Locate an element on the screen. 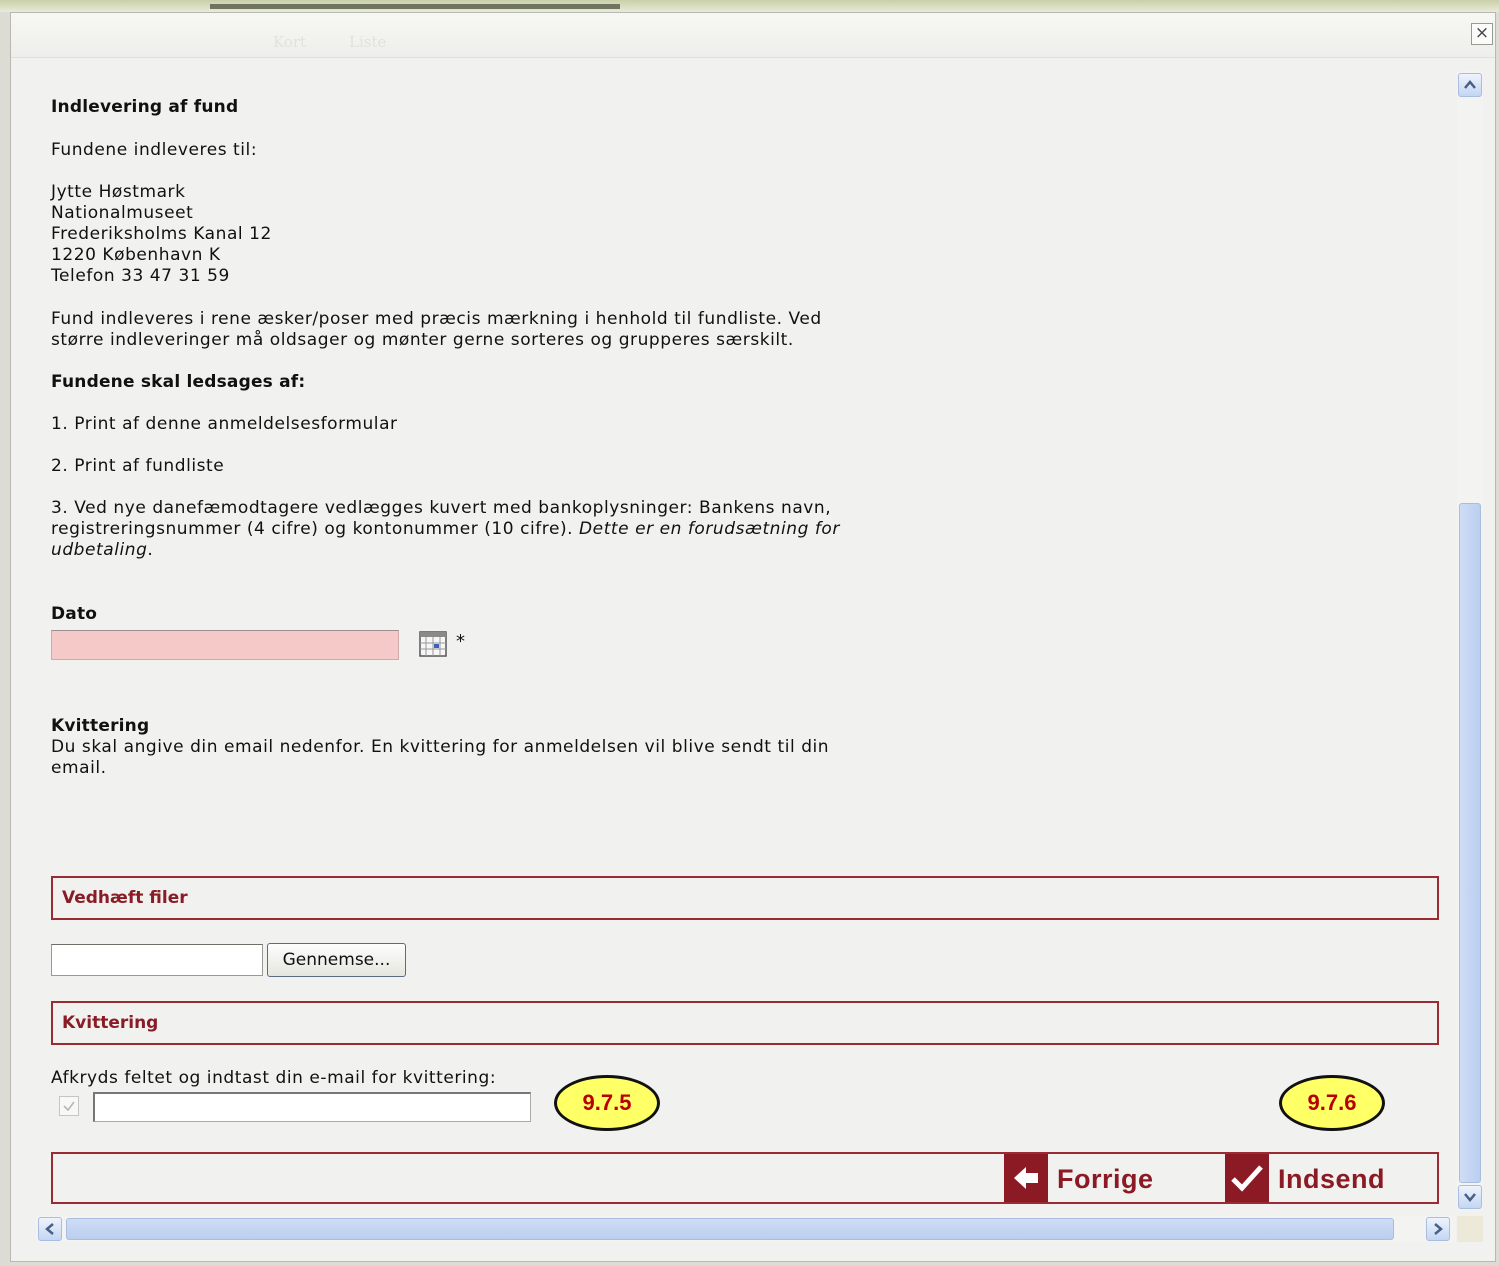  annotation-callout: 9.7.6 is located at coordinates (1332, 1103).